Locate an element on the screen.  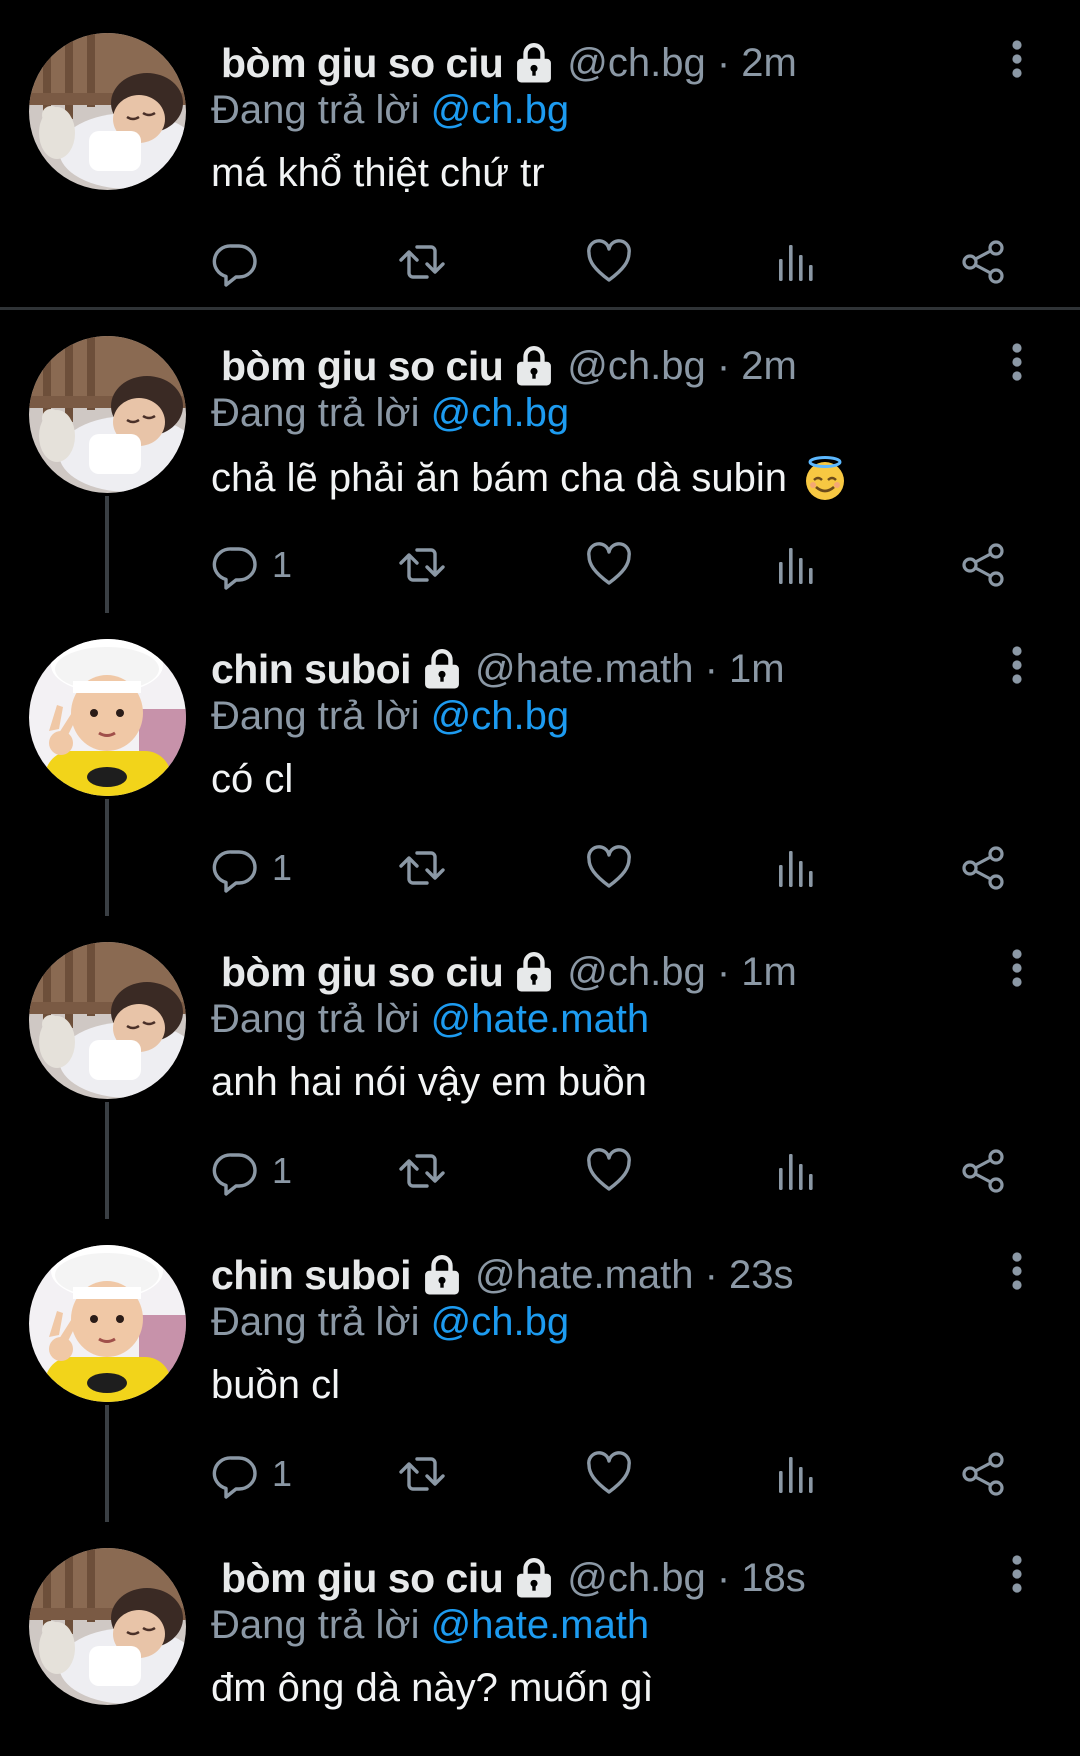
chef-hat-child-avatar is located at coordinates (107, 717).